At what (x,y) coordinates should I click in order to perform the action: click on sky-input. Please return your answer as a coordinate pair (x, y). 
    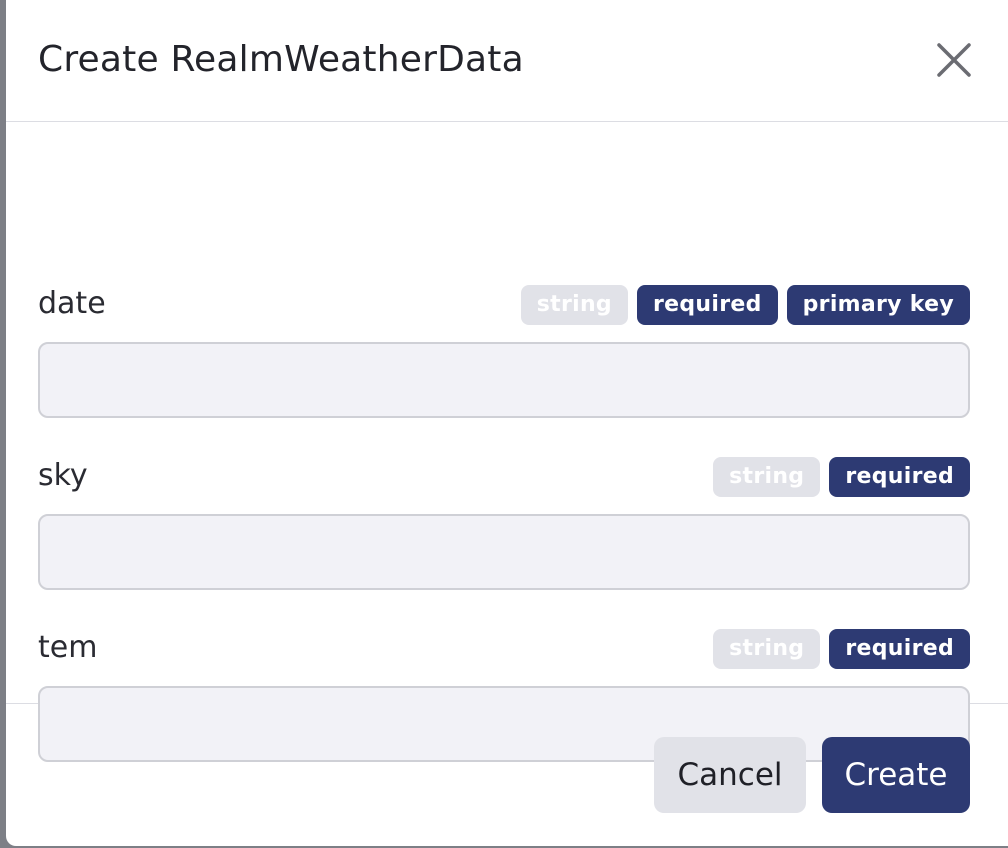
    Looking at the image, I should click on (504, 552).